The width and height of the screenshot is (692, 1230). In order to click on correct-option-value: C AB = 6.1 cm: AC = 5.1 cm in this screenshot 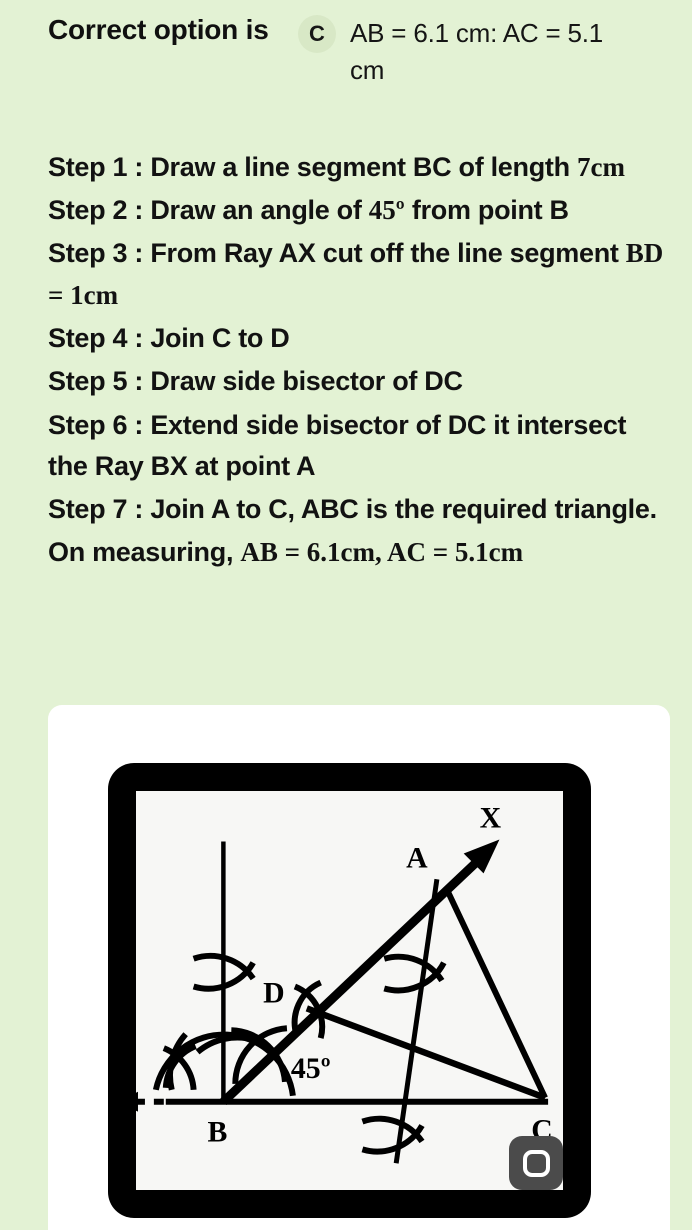, I will do `click(485, 50)`.